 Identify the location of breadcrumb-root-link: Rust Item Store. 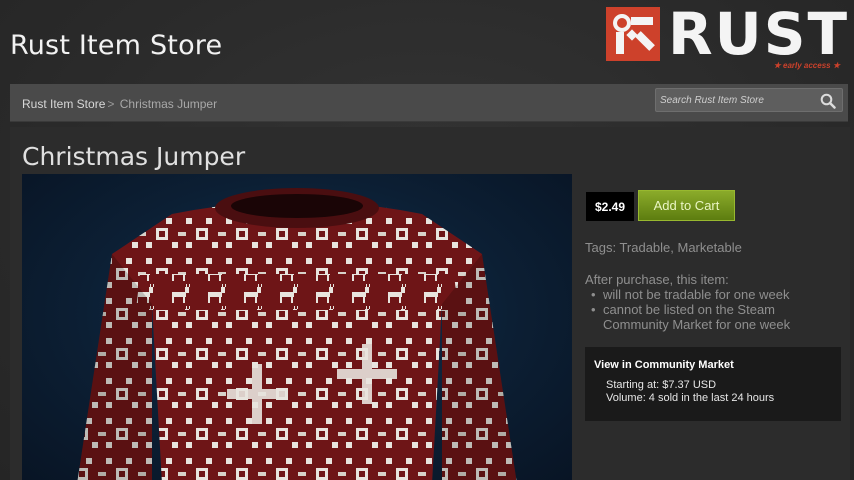
(63, 104).